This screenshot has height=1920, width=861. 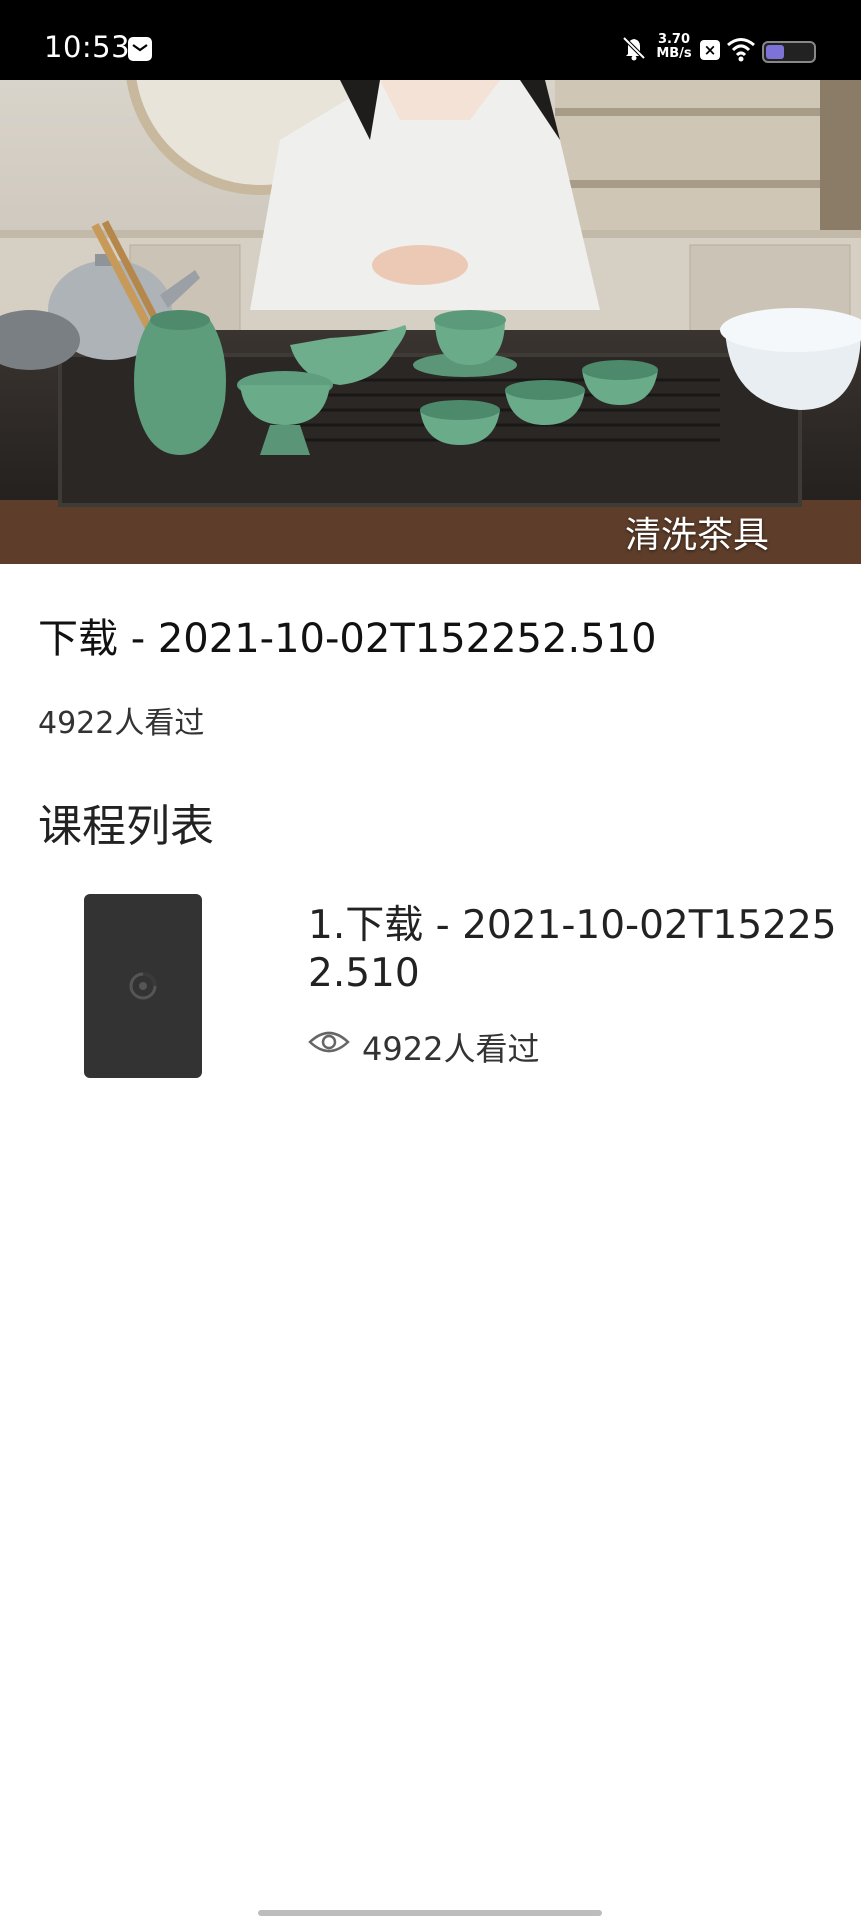 What do you see at coordinates (789, 52) in the screenshot?
I see `battery-icon` at bounding box center [789, 52].